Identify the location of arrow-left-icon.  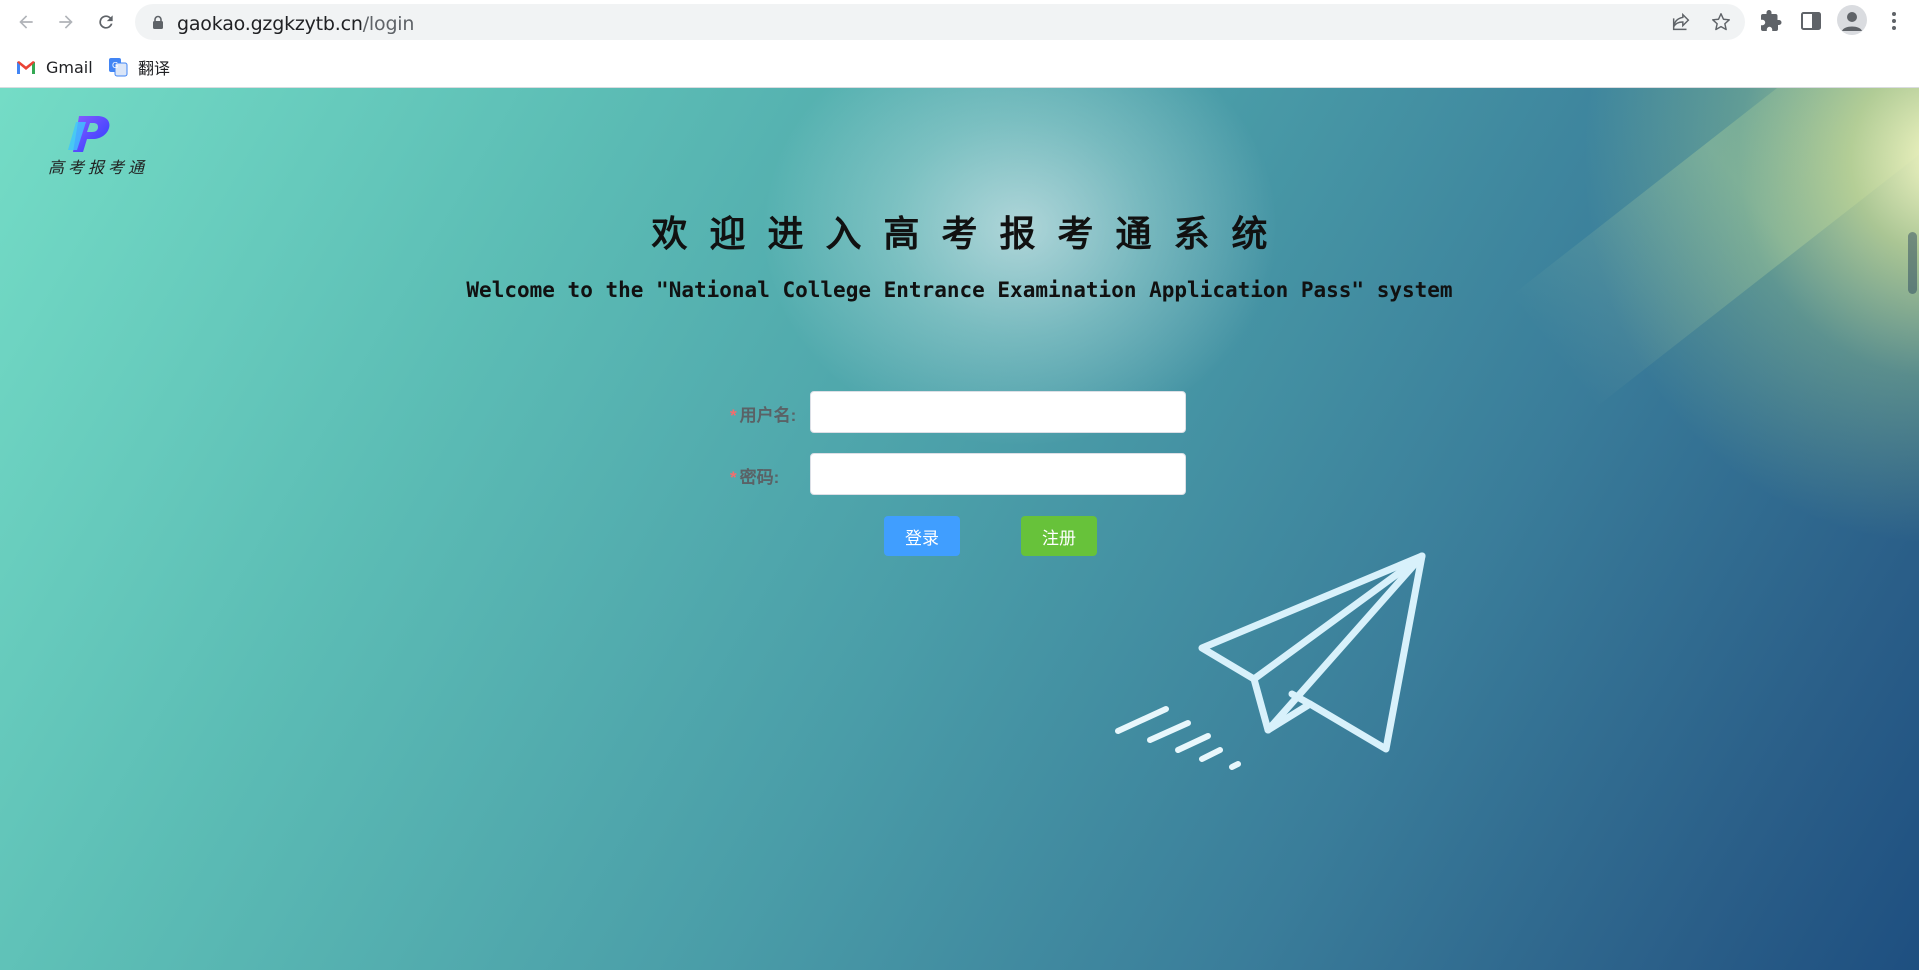
(26, 22).